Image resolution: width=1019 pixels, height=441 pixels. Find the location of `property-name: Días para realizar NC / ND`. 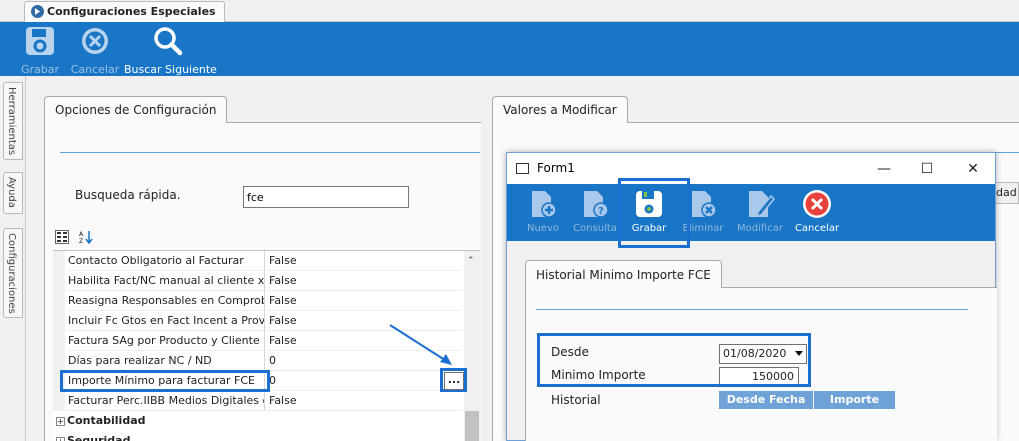

property-name: Días para realizar NC / ND is located at coordinates (166, 361).